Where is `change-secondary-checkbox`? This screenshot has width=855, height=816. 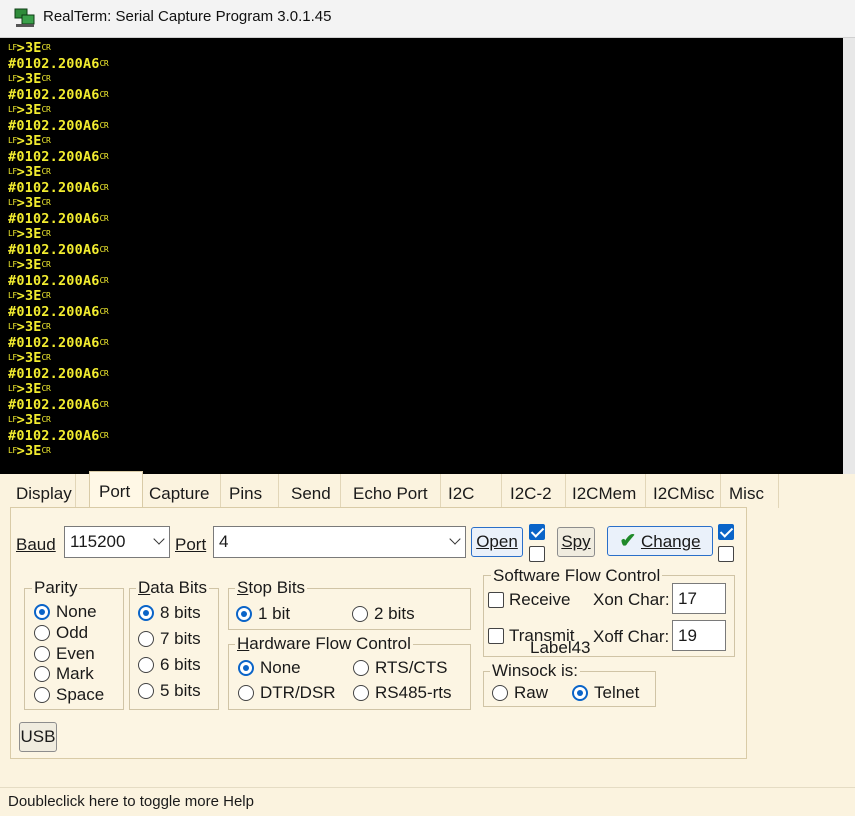 change-secondary-checkbox is located at coordinates (726, 554).